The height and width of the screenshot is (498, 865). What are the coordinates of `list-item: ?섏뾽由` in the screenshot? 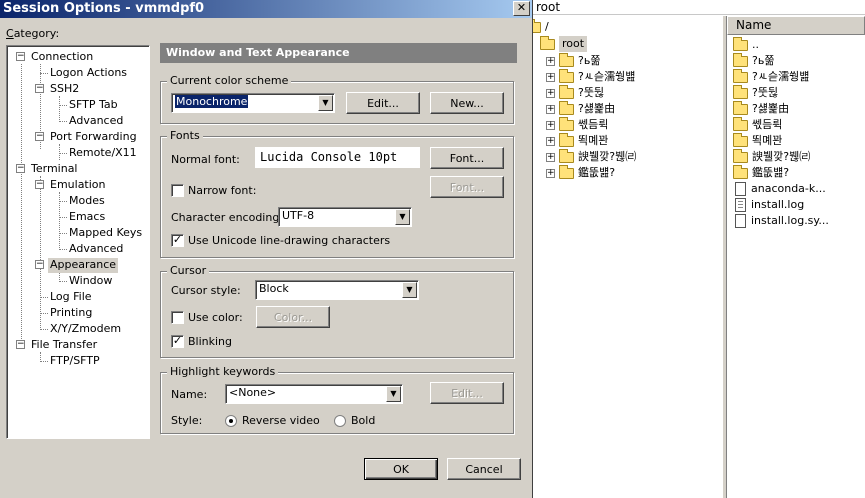 It's located at (761, 108).